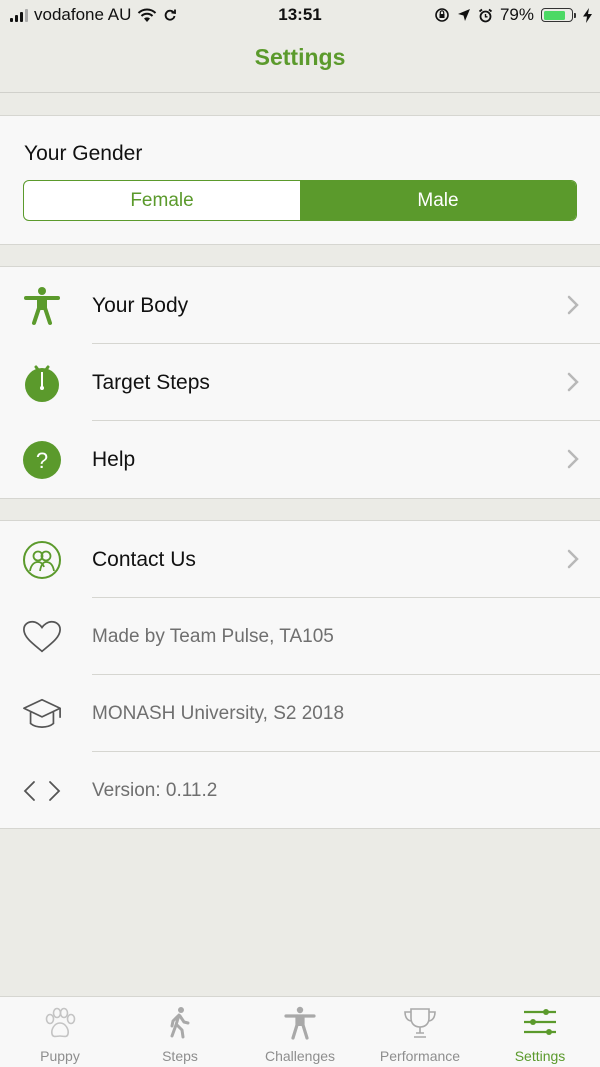  Describe the element at coordinates (463, 15) in the screenshot. I see `location-icon` at that location.